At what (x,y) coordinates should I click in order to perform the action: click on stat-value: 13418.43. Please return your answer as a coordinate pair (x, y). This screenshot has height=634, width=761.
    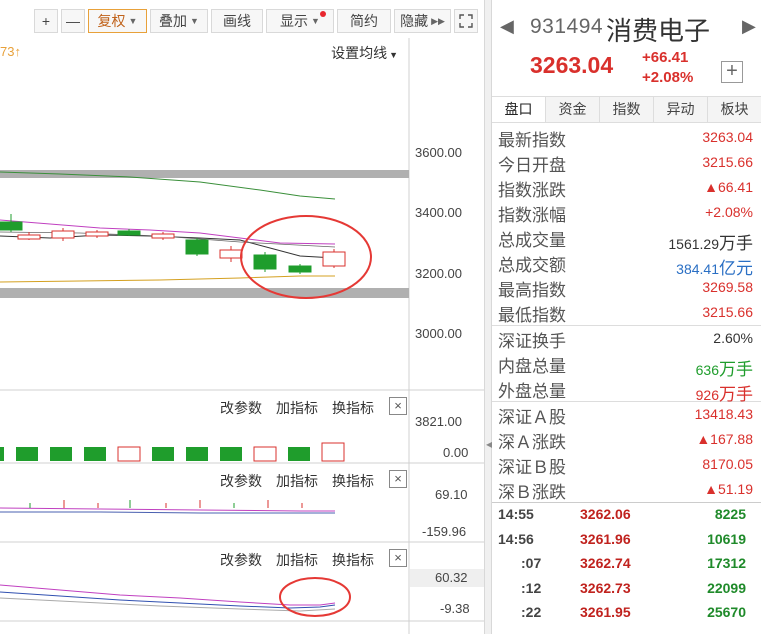
    Looking at the image, I should click on (724, 414).